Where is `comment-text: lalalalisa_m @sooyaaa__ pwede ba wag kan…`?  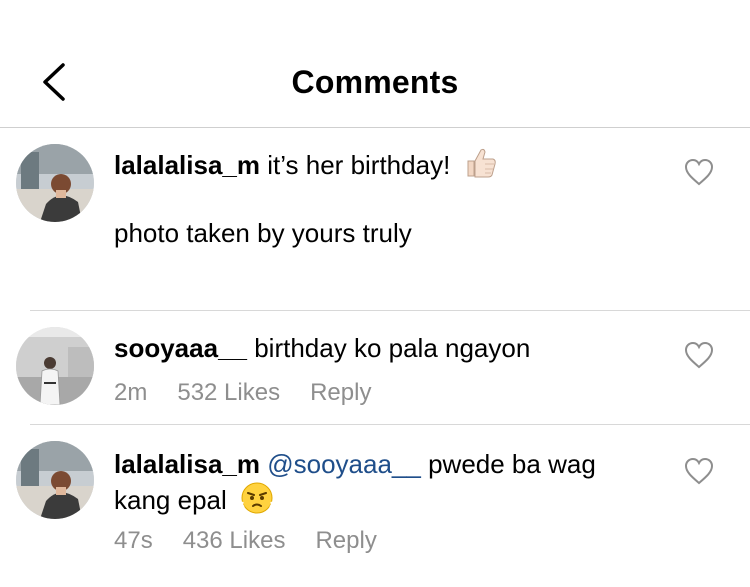
comment-text: lalalalisa_m @sooyaaa__ pwede ba wag kan… is located at coordinates (392, 485).